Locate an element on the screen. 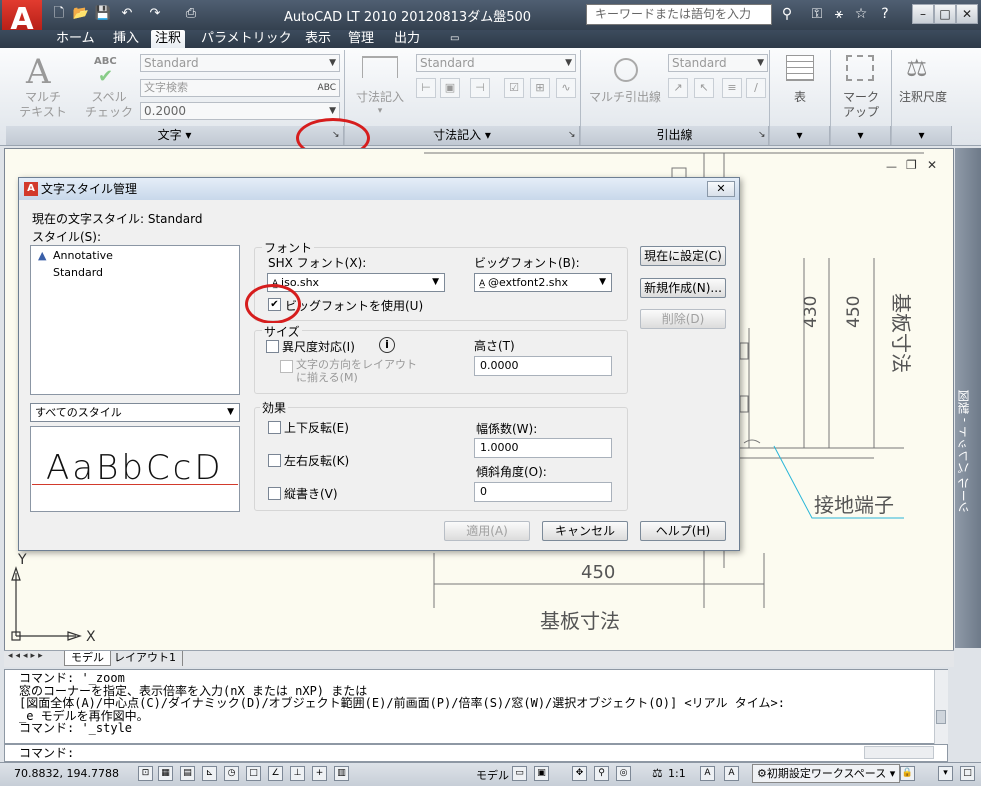  ribbon-minimize-icon: ▭ is located at coordinates (454, 39).